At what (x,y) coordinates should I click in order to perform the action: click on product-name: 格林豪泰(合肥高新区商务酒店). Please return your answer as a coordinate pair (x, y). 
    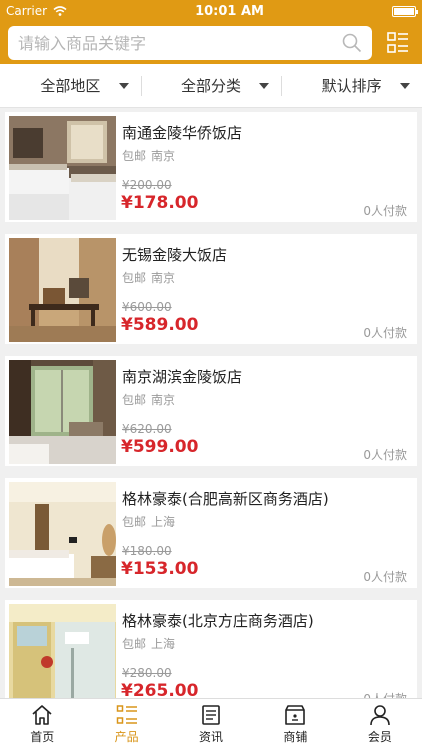
    Looking at the image, I should click on (225, 499).